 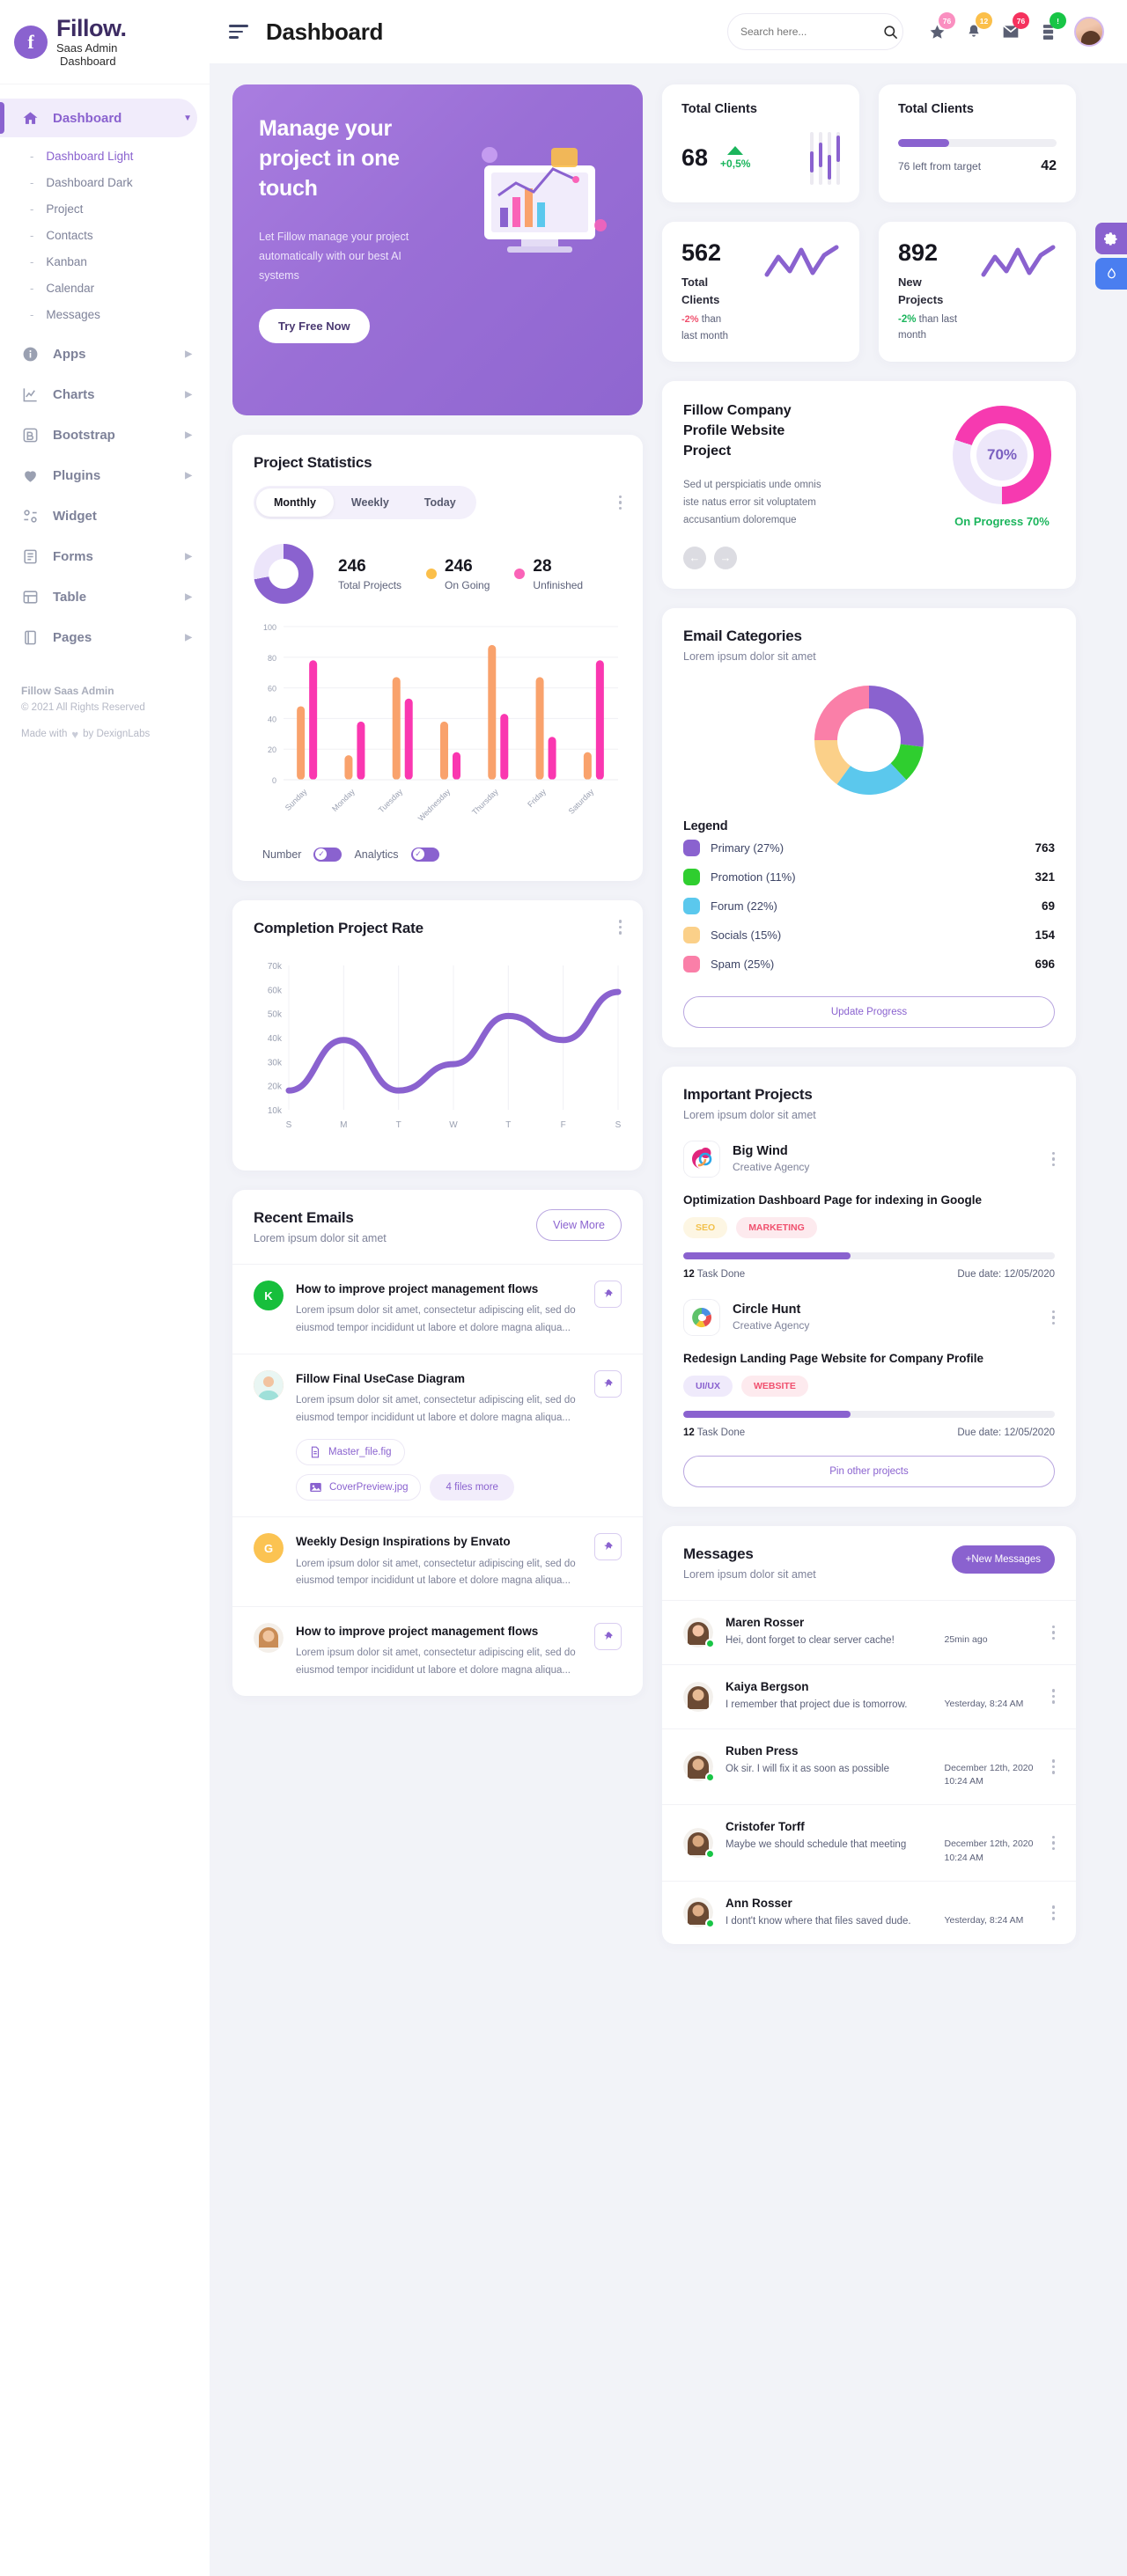 What do you see at coordinates (989, 1774) in the screenshot?
I see `message-time: December 12th, 2020 10:24 AM` at bounding box center [989, 1774].